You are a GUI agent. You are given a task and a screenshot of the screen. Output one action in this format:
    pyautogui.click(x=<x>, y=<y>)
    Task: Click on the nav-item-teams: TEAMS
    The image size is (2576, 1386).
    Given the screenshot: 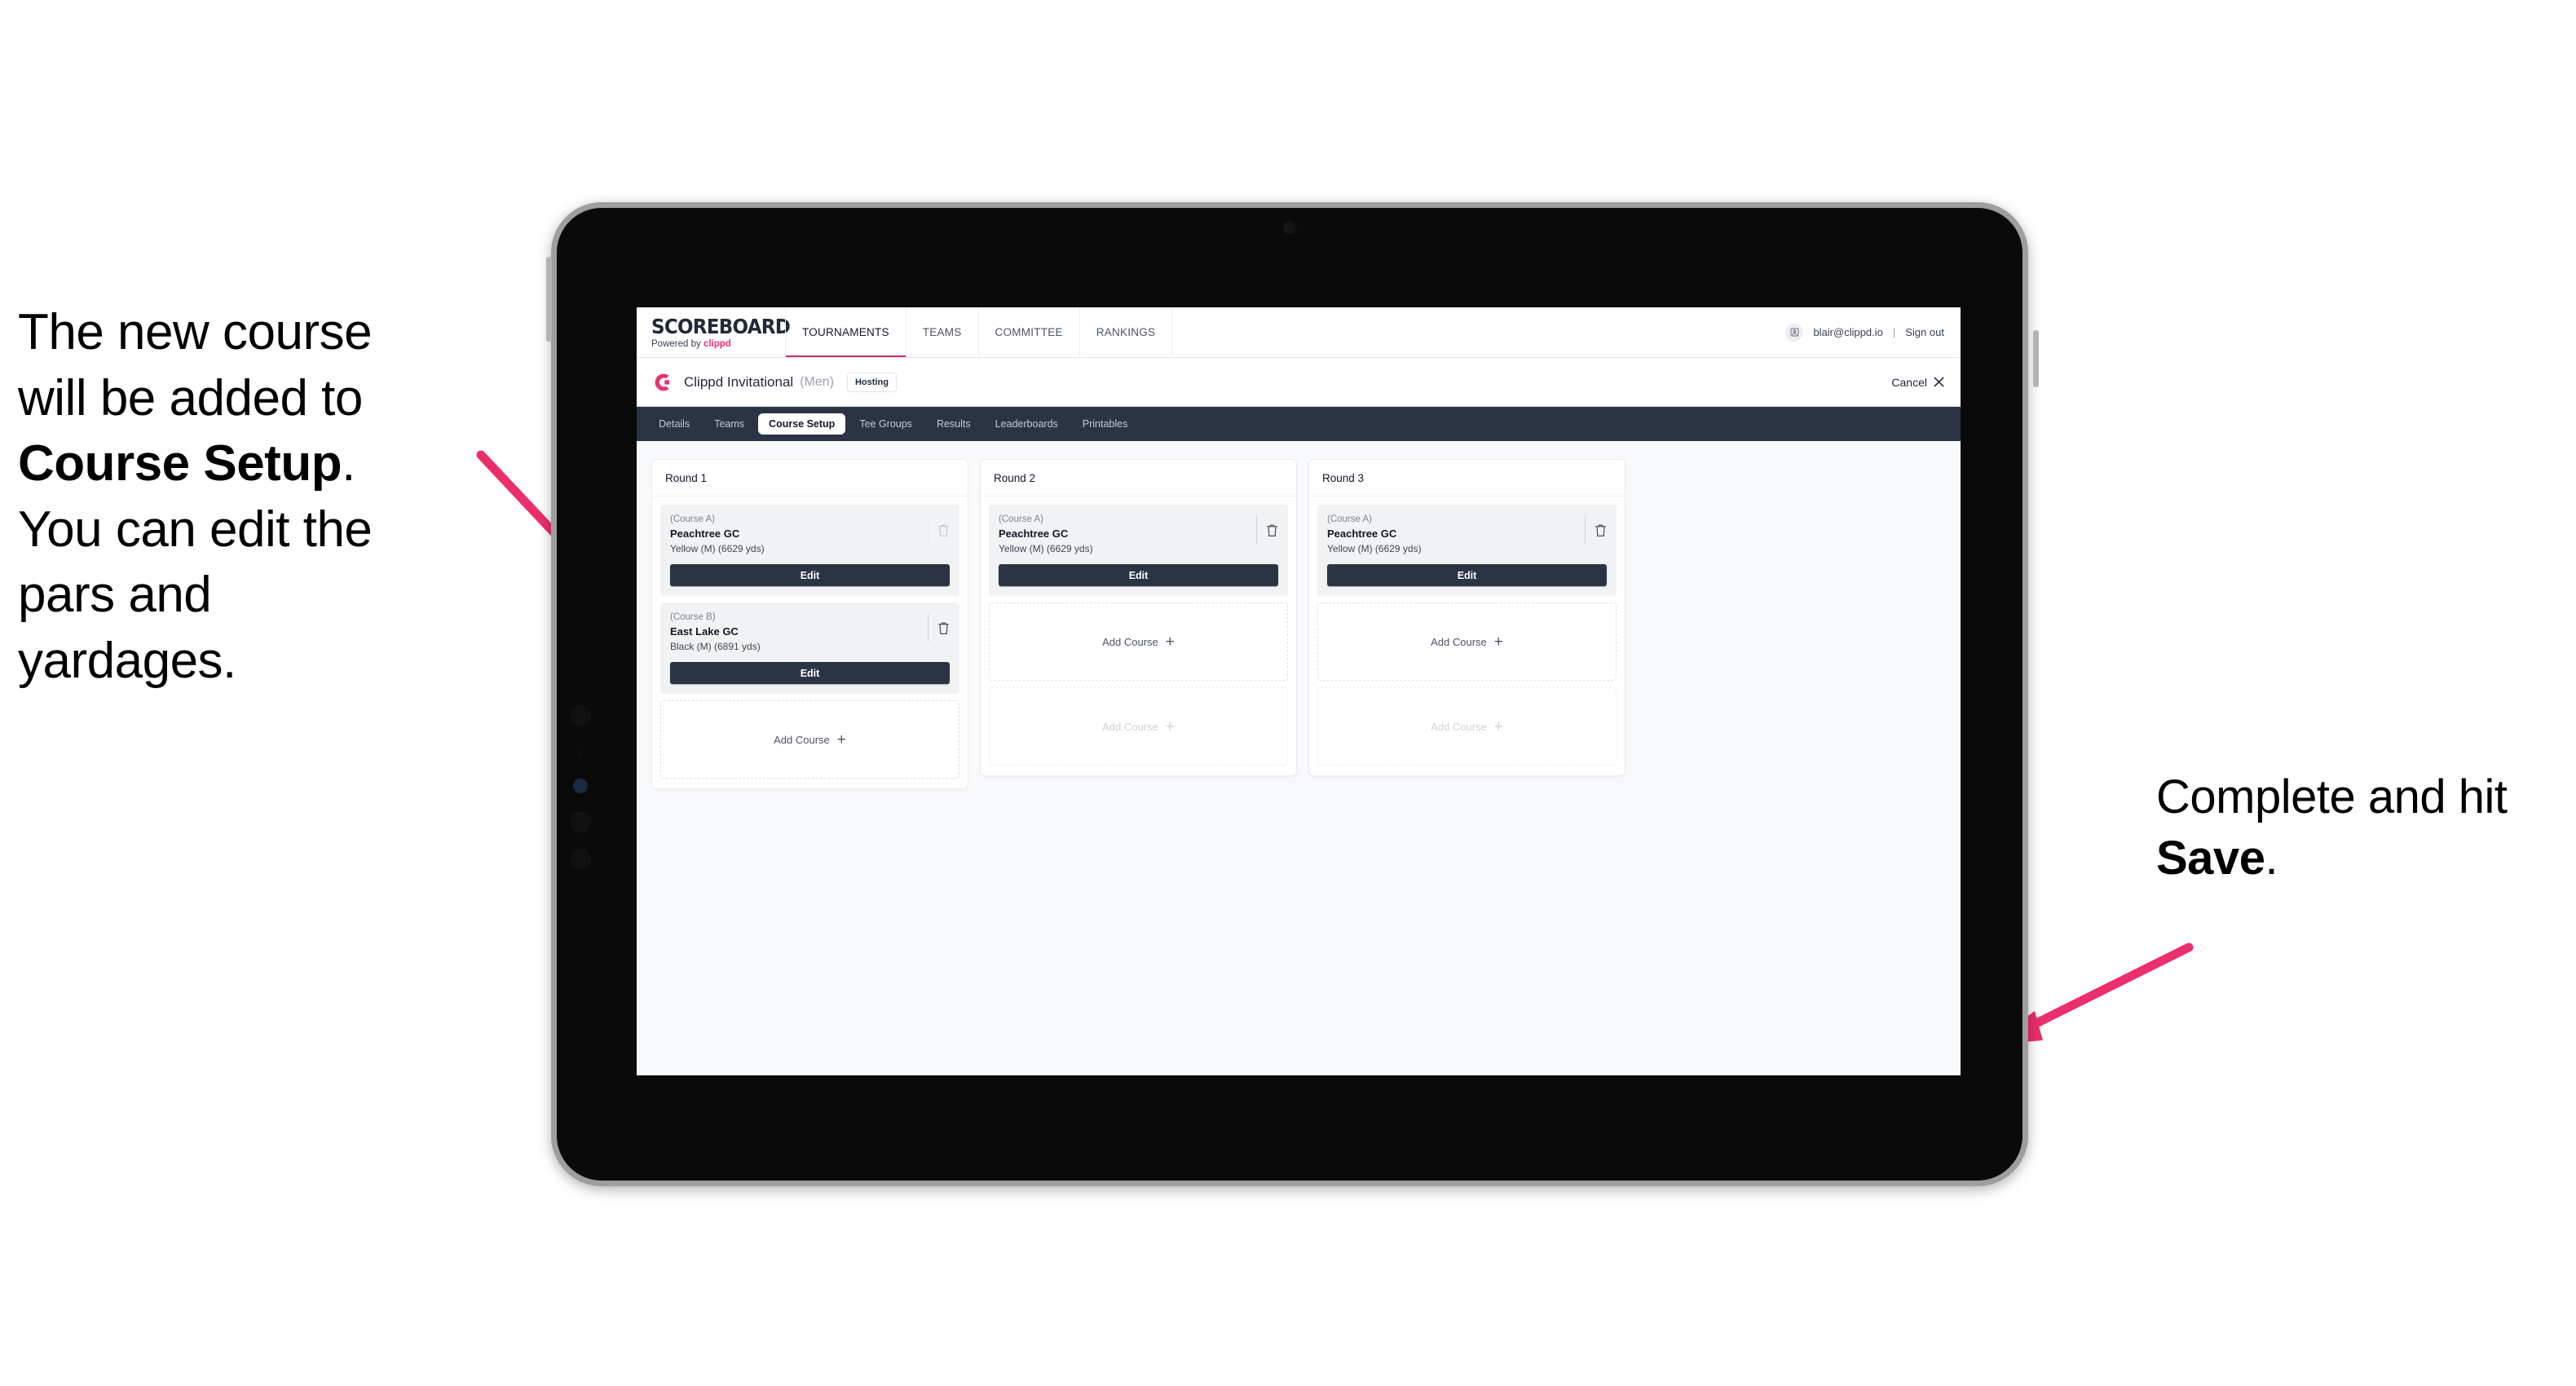 What is the action you would take?
    pyautogui.click(x=942, y=332)
    